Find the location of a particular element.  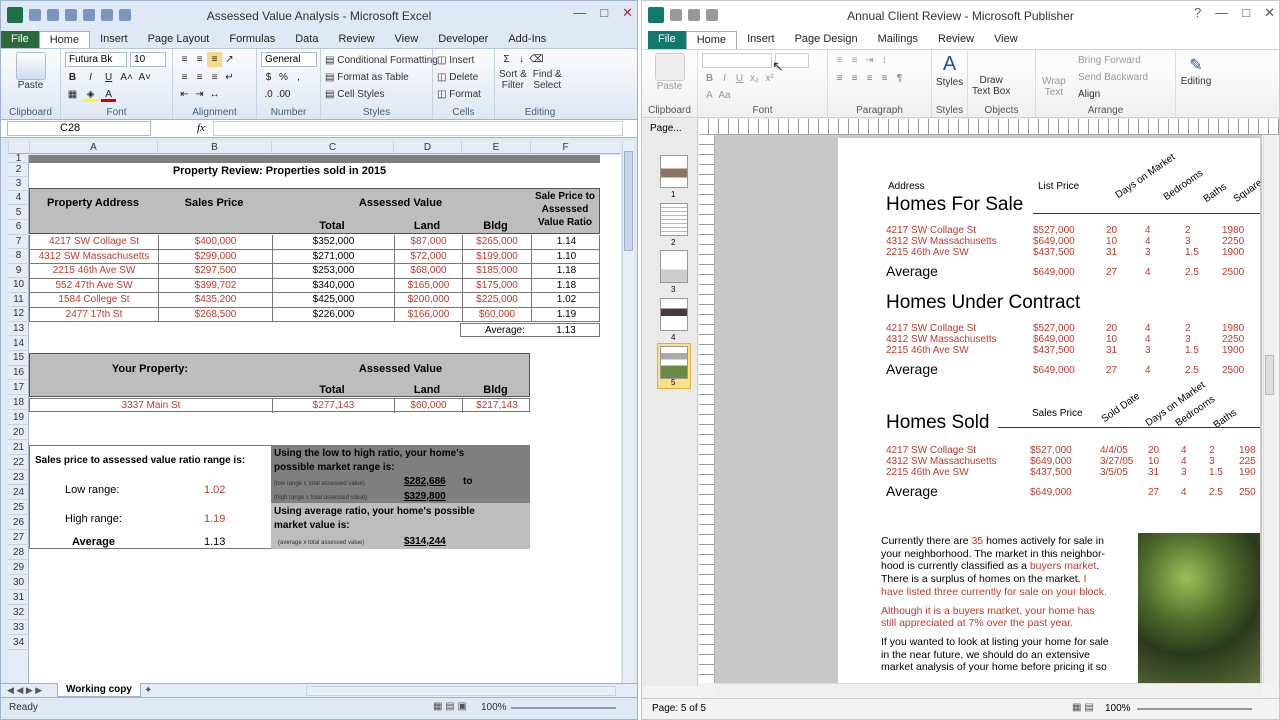

cell-land: $166,000 is located at coordinates (428, 314).